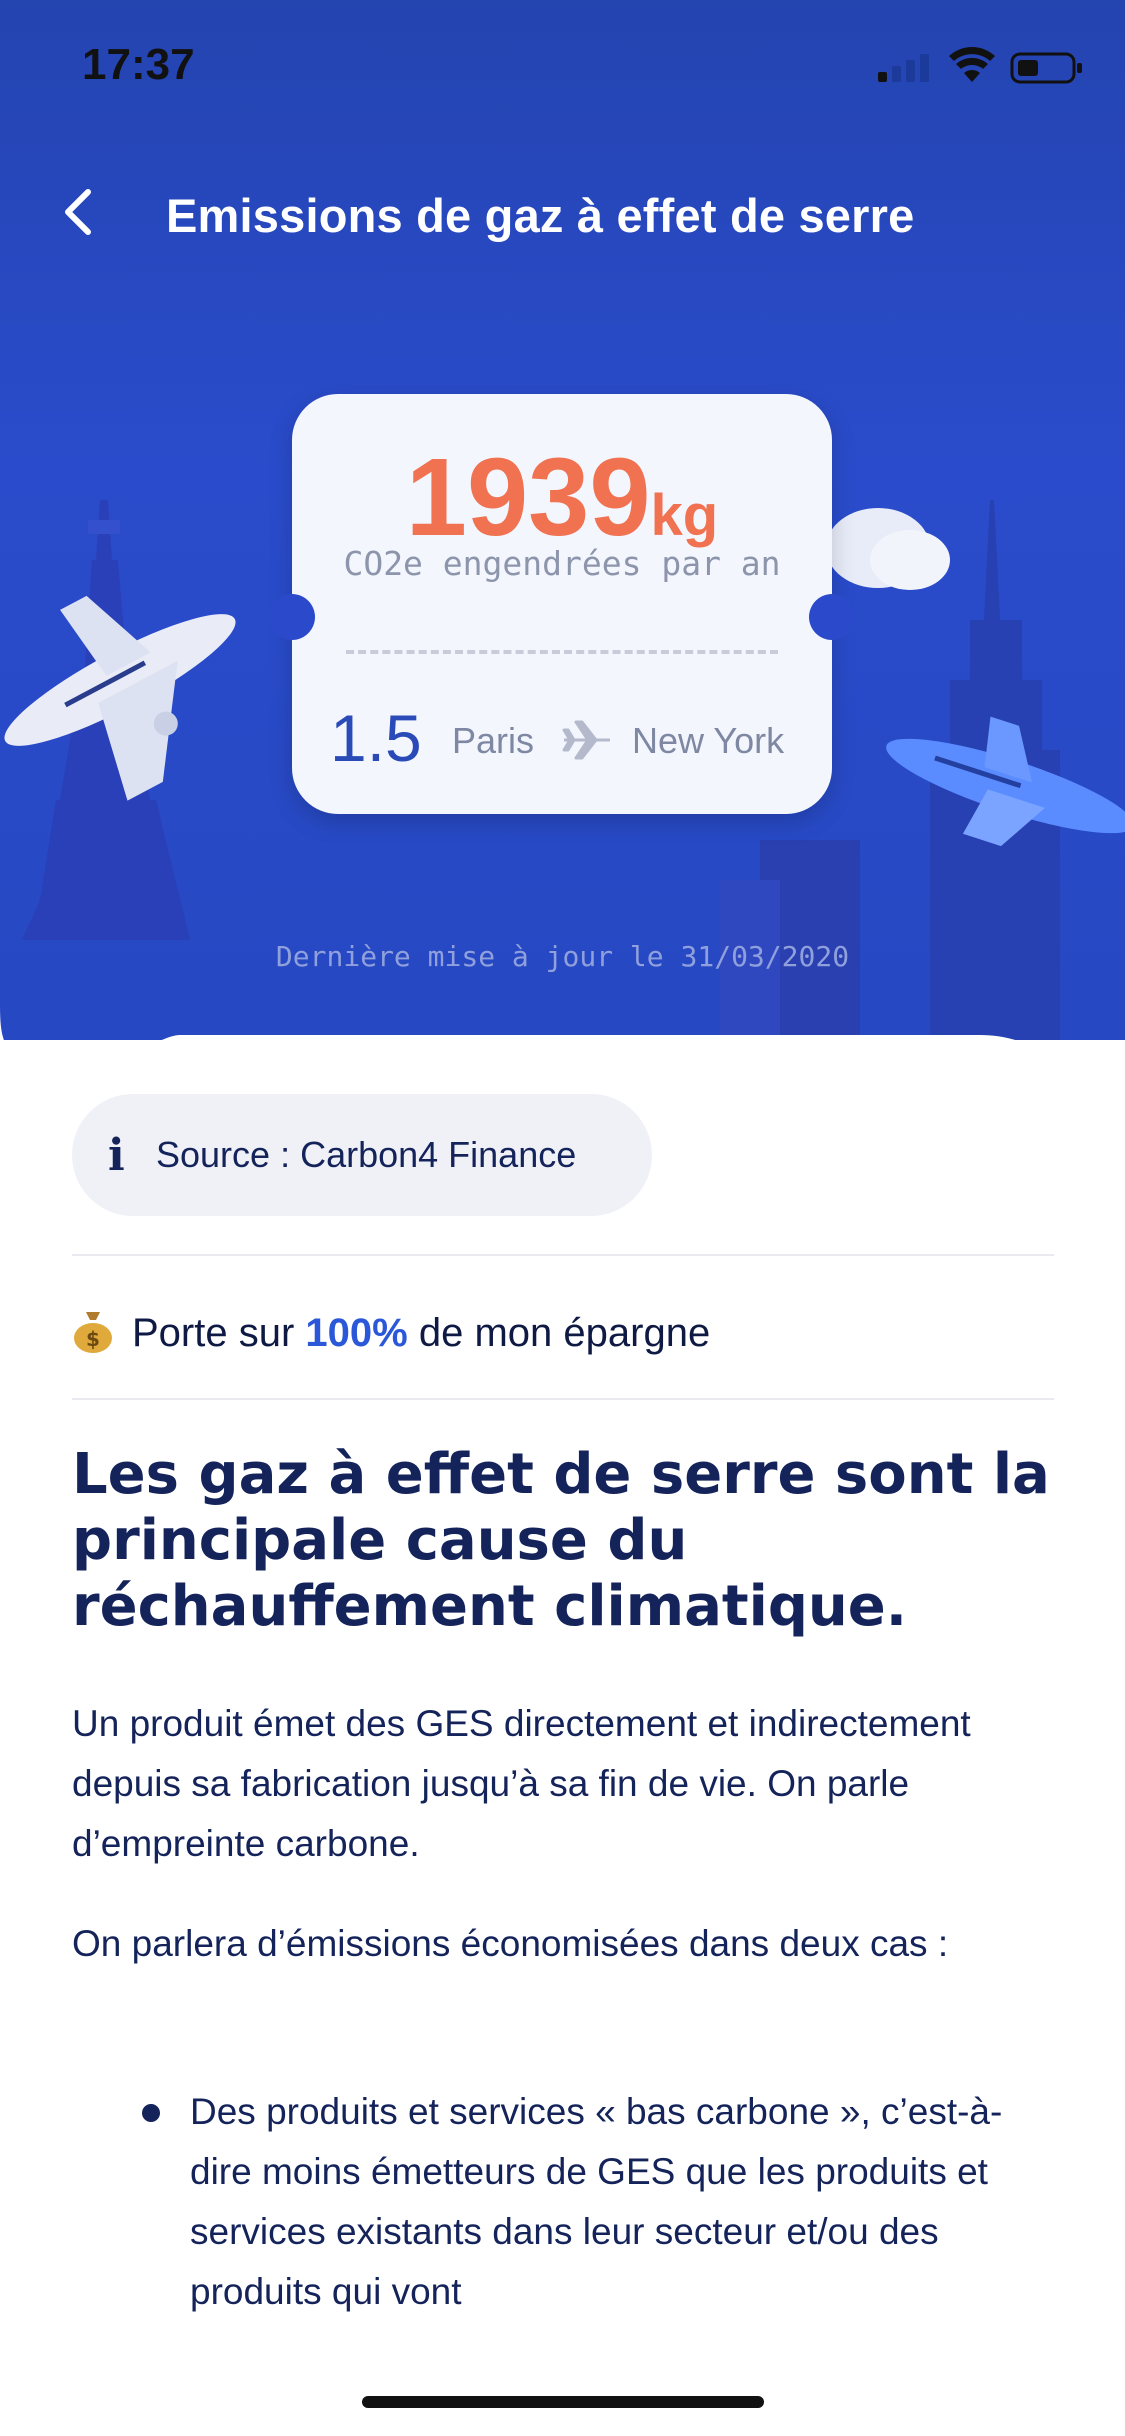 Image resolution: width=1125 pixels, height=2436 pixels. Describe the element at coordinates (564, 1333) in the screenshot. I see `savings-suffix: de mon épargne` at that location.